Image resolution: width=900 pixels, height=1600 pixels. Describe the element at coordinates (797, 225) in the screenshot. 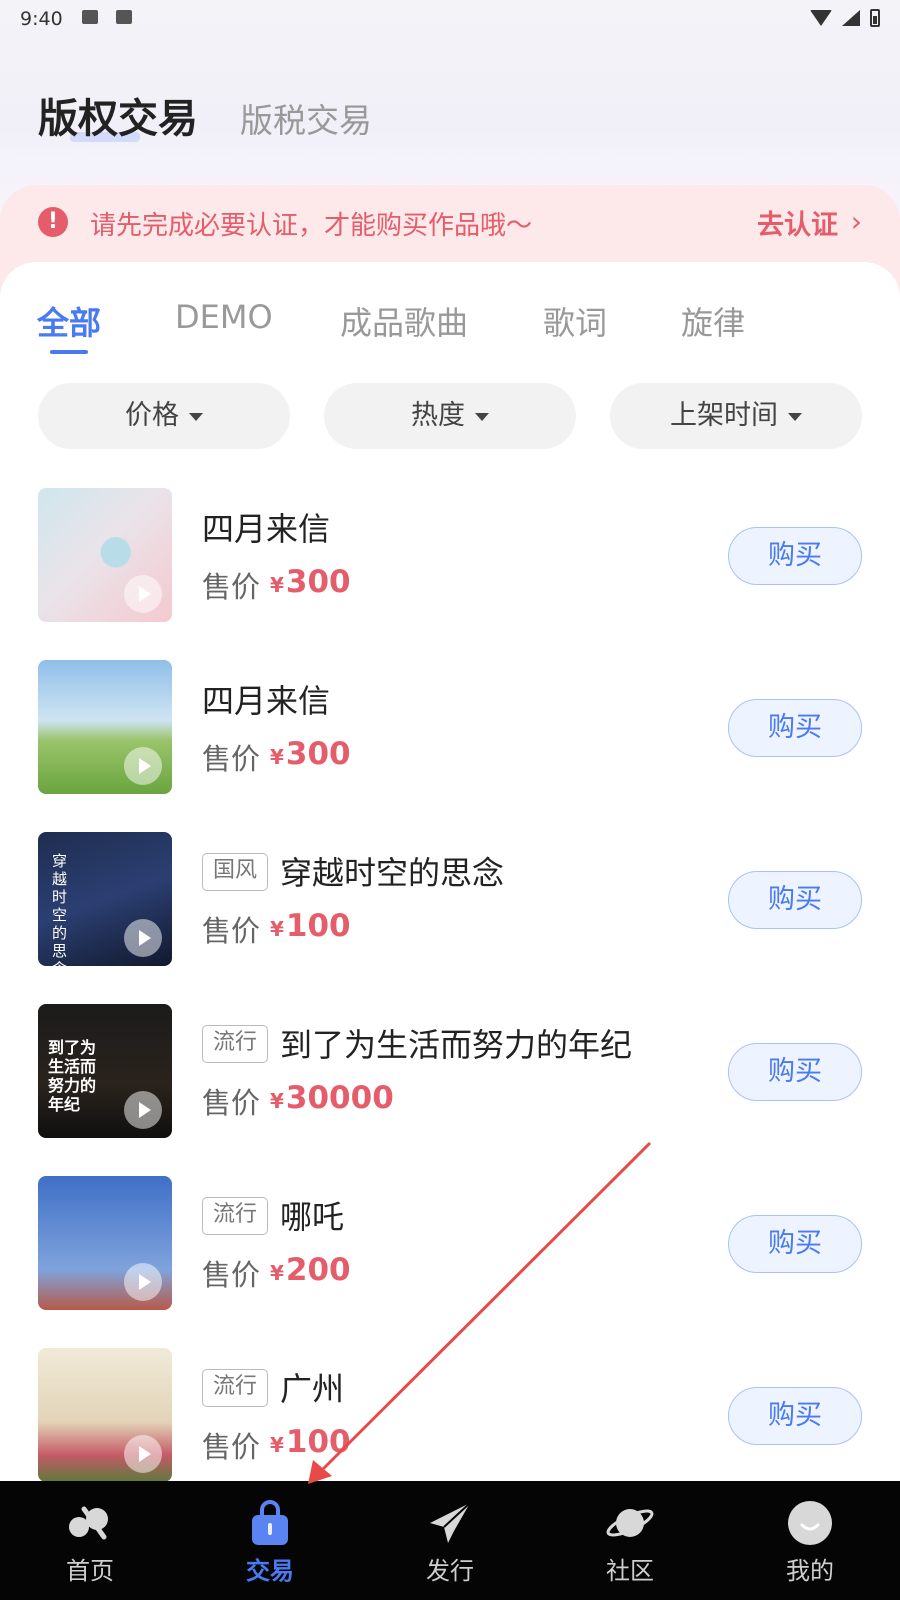

I see `verify-link-label: 去认证` at that location.